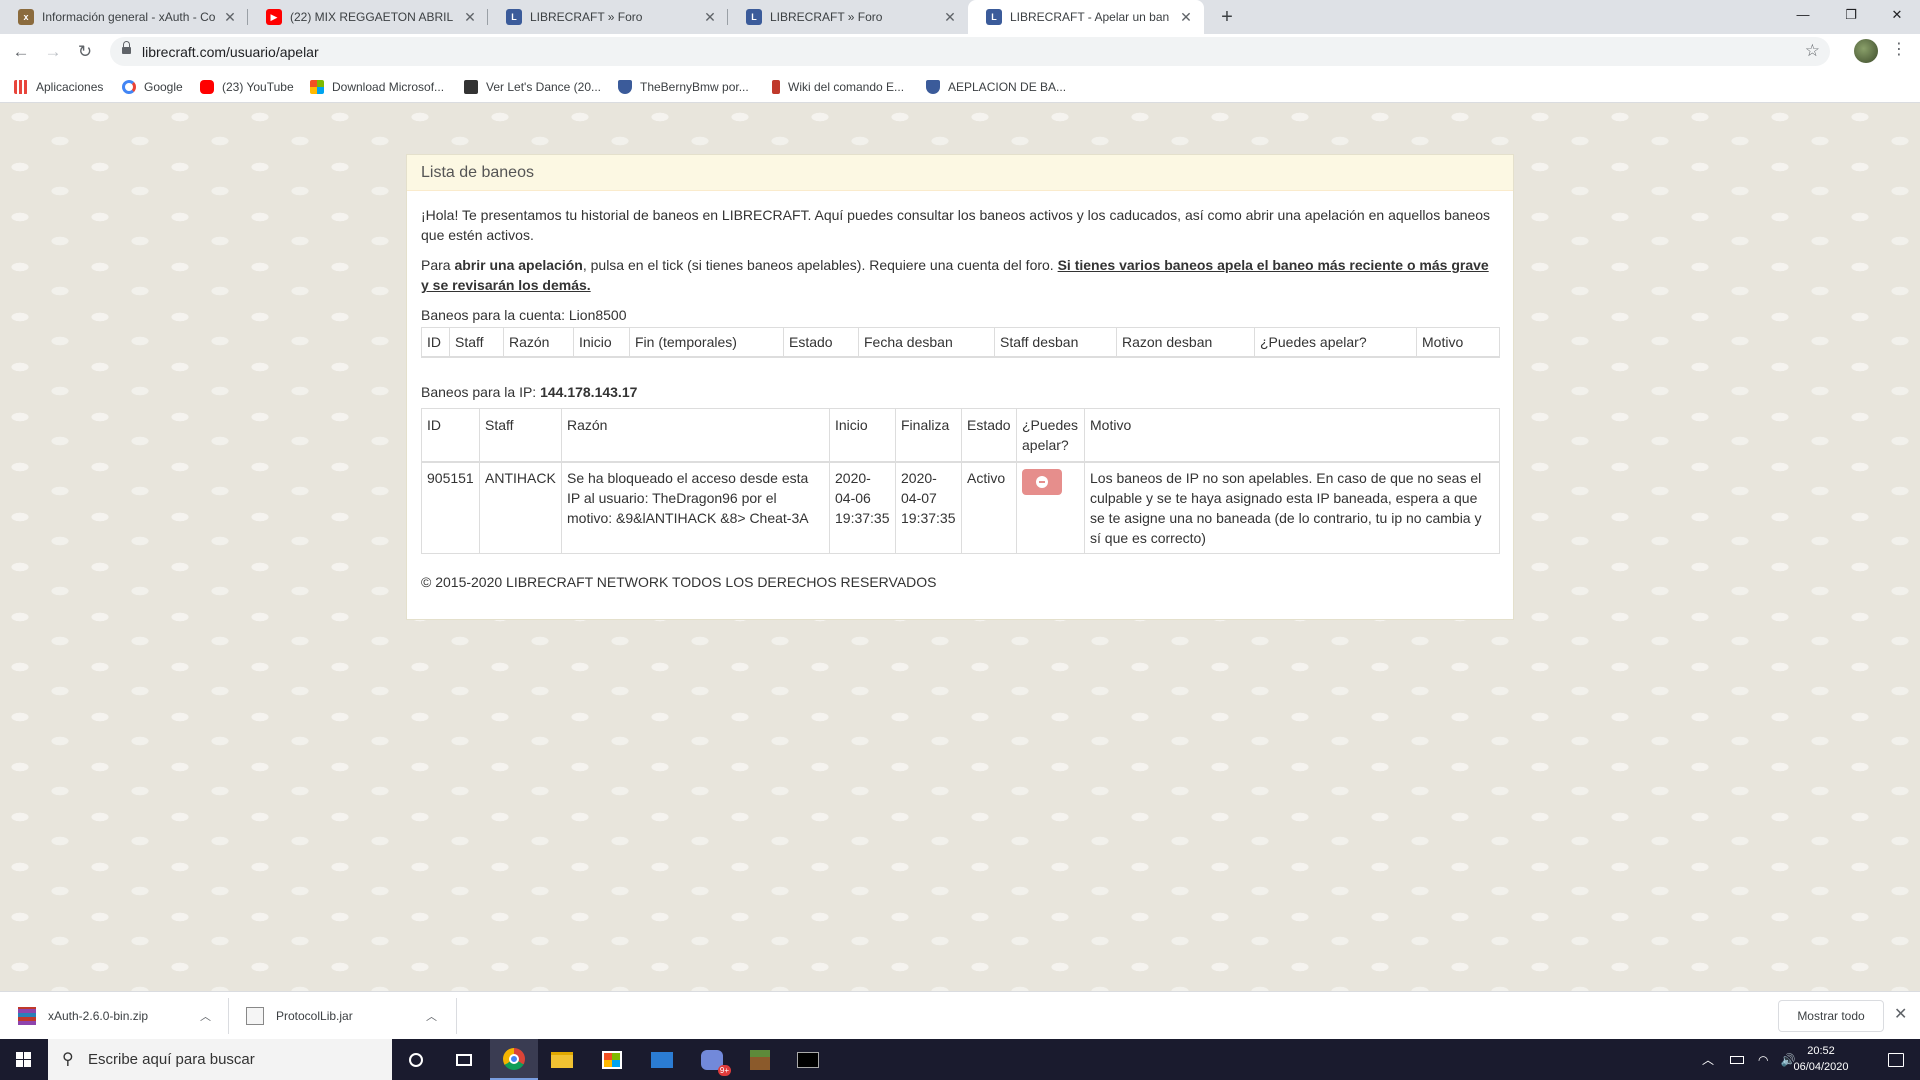 This screenshot has height=1080, width=1920. I want to click on account-bans-caption: Baneos para la cuenta: Lion8500, so click(524, 315).